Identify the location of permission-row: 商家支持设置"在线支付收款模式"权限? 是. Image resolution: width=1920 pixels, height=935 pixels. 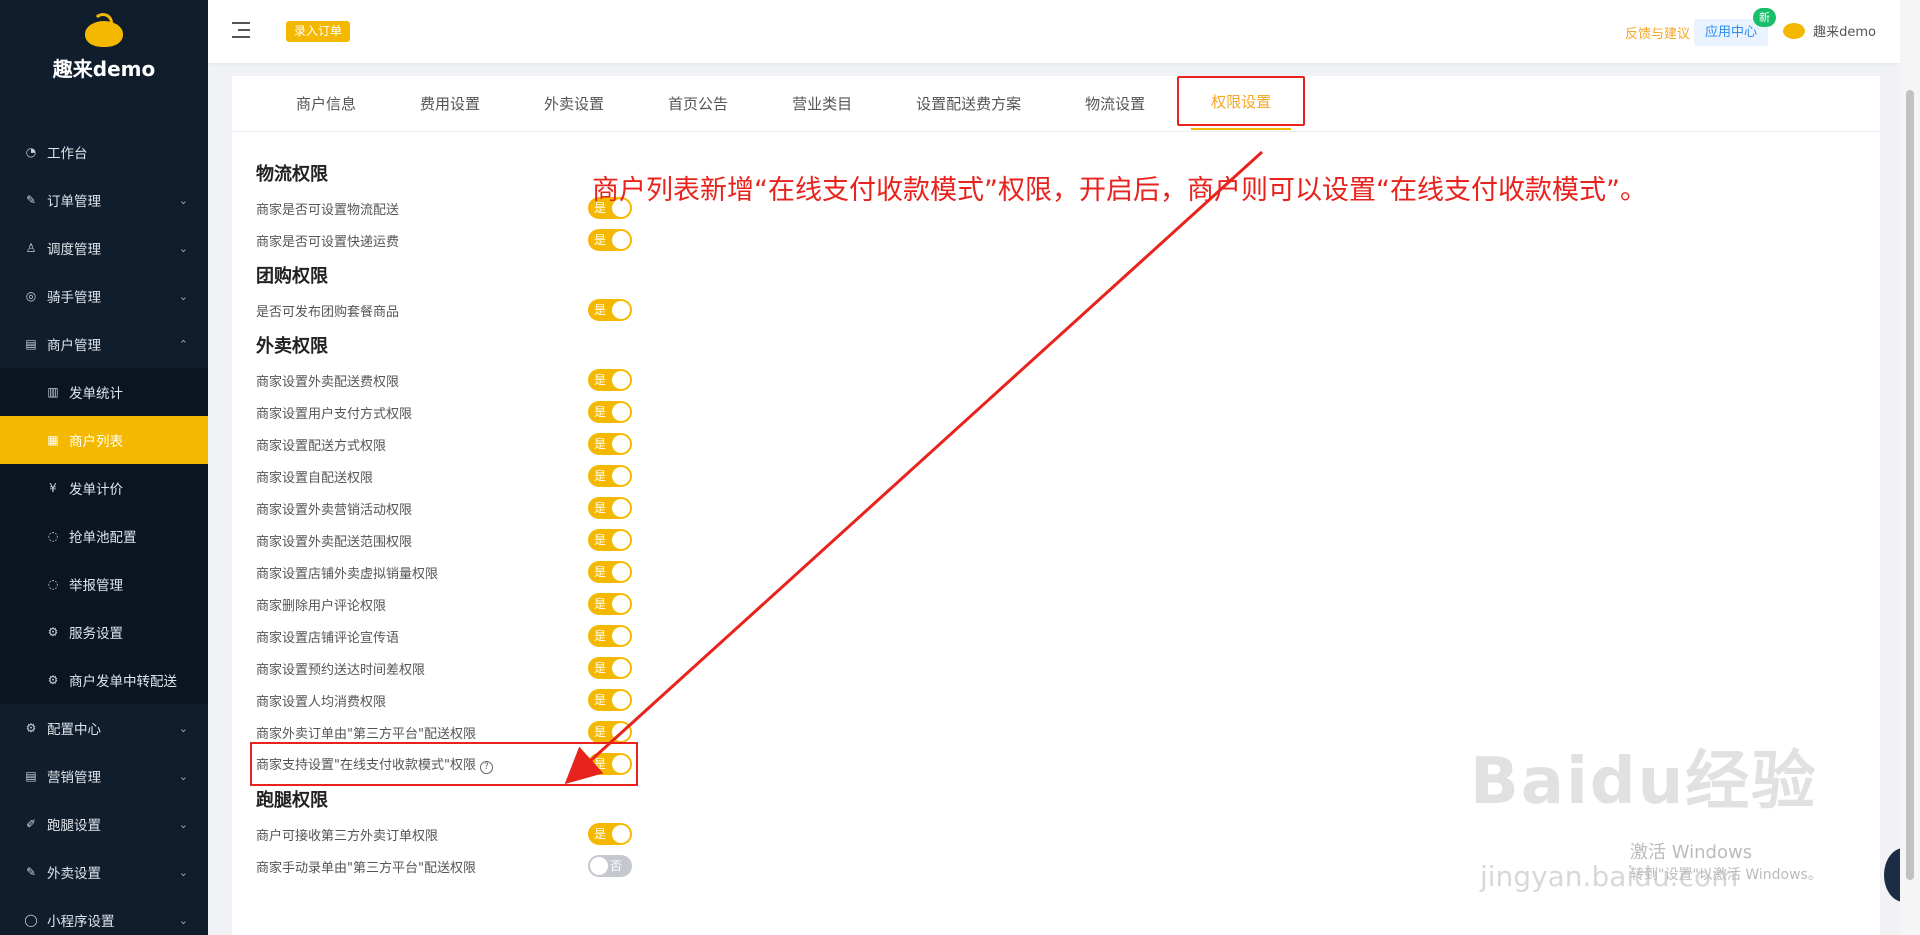
(444, 764).